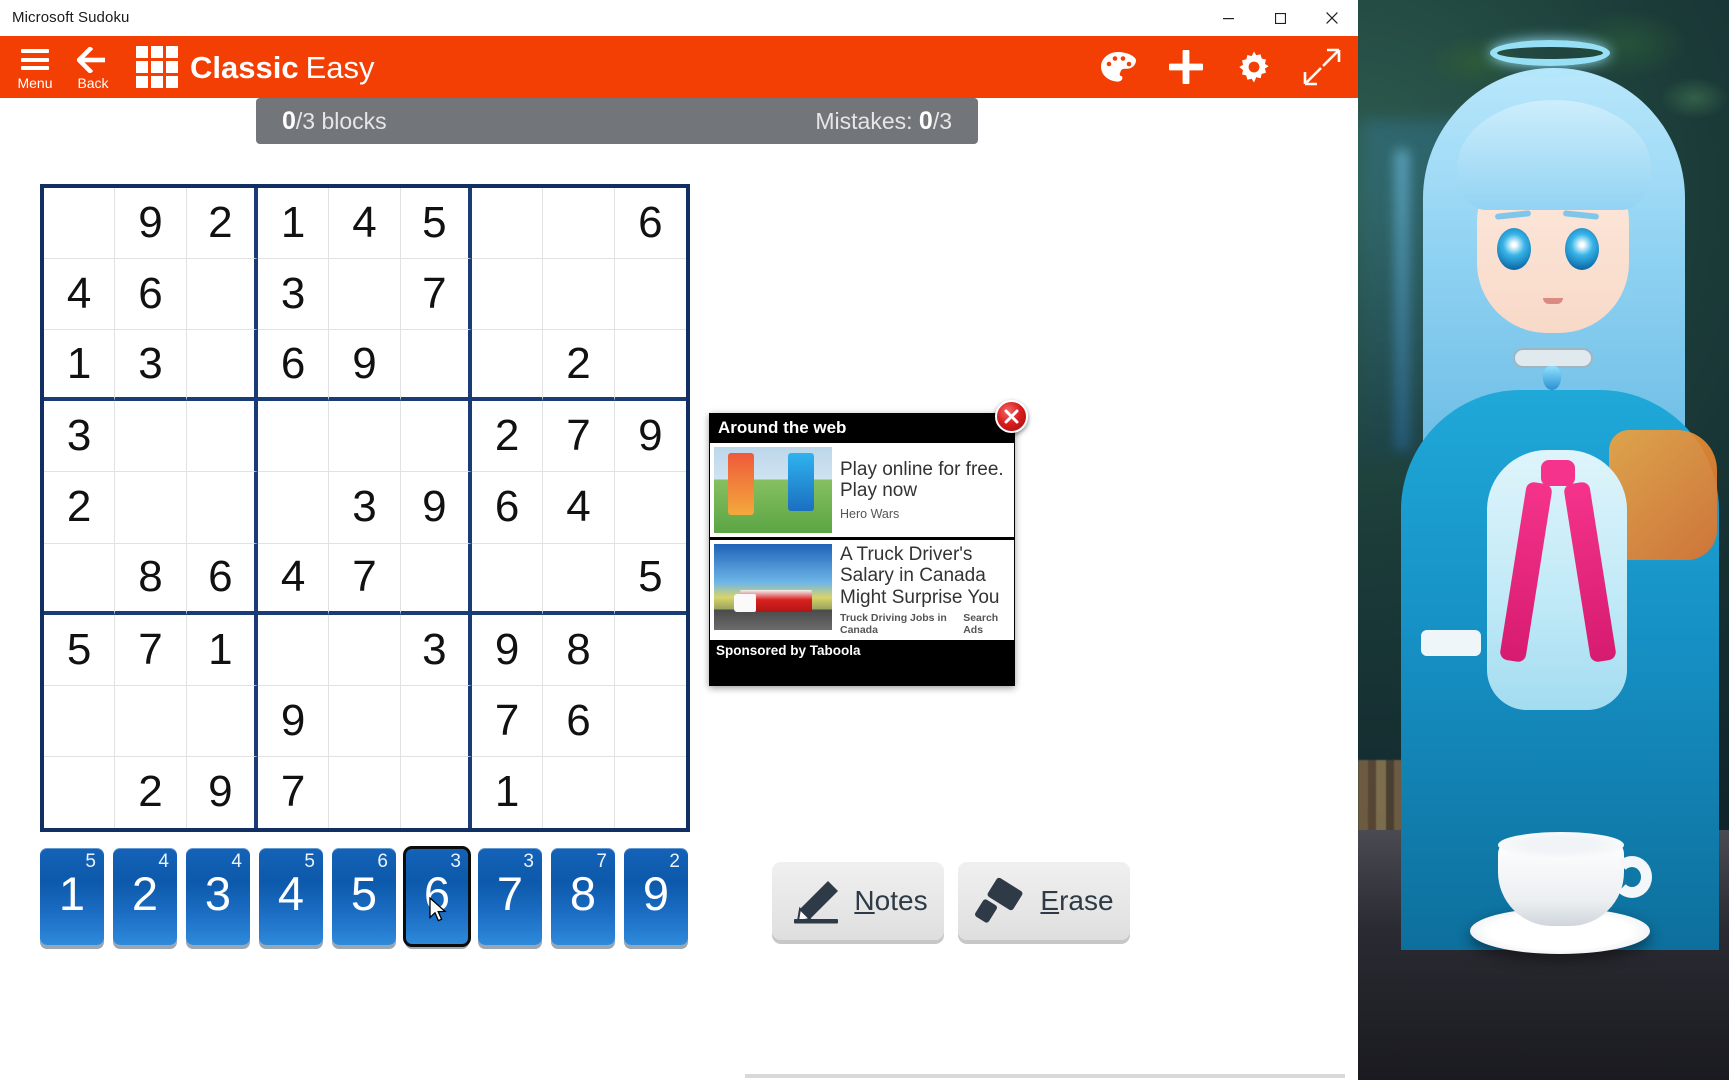 The width and height of the screenshot is (1729, 1080). I want to click on board-cell-r6-c8, so click(579, 579).